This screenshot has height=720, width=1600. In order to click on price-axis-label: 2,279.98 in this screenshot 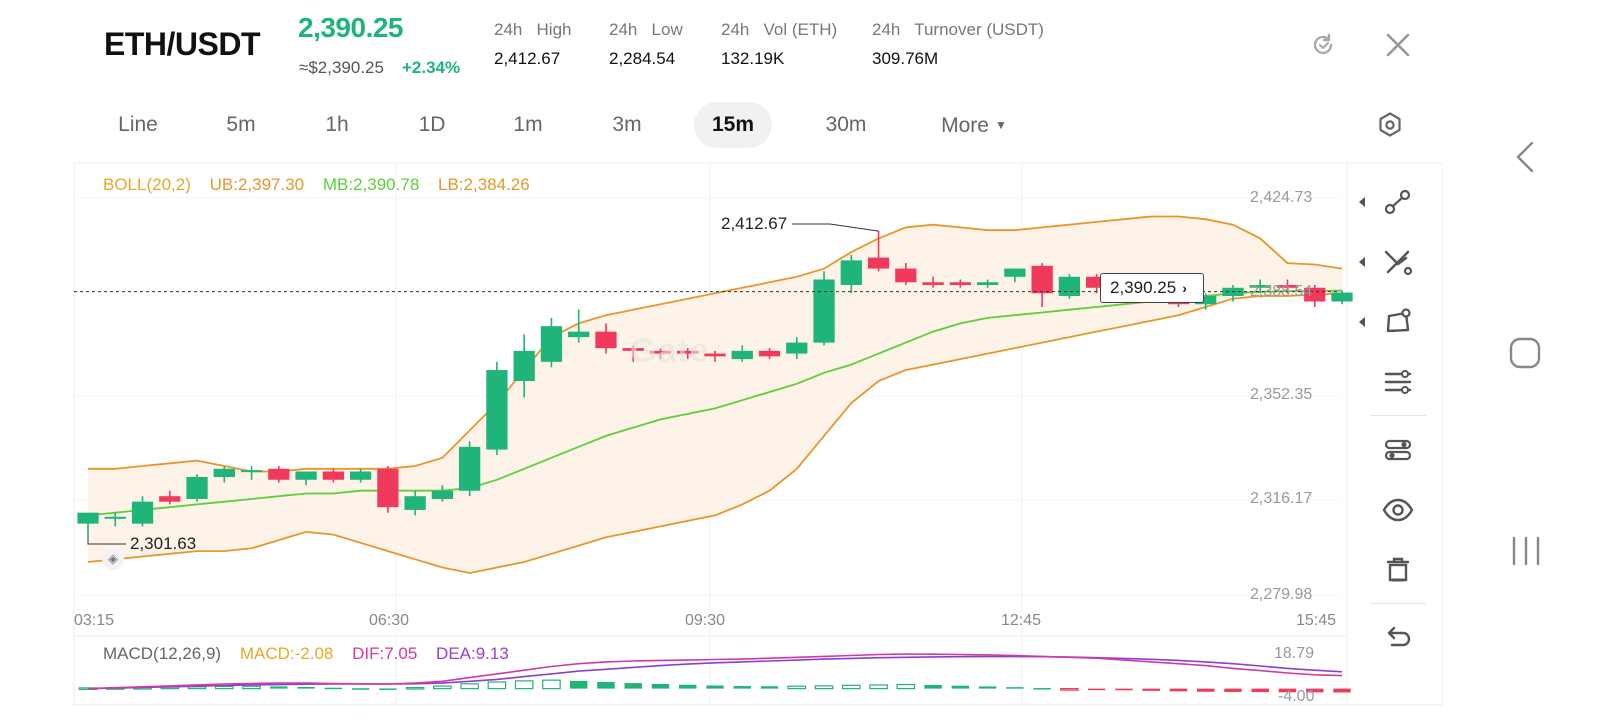, I will do `click(1281, 594)`.